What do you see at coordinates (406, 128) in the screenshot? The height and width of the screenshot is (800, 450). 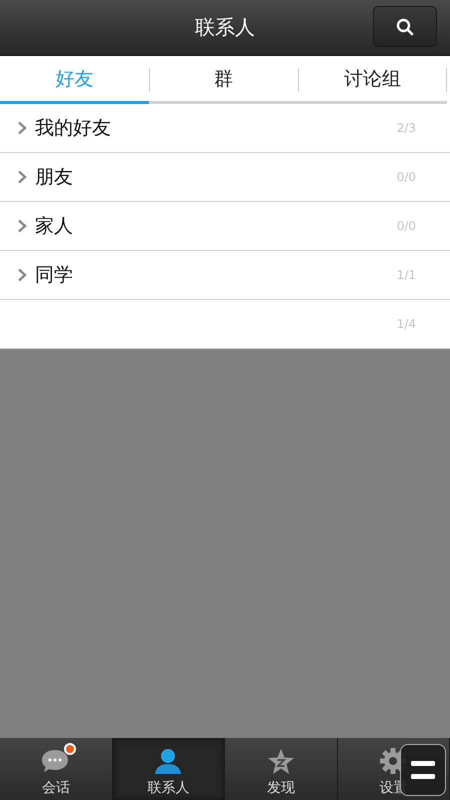 I see `online-count: 2/3` at bounding box center [406, 128].